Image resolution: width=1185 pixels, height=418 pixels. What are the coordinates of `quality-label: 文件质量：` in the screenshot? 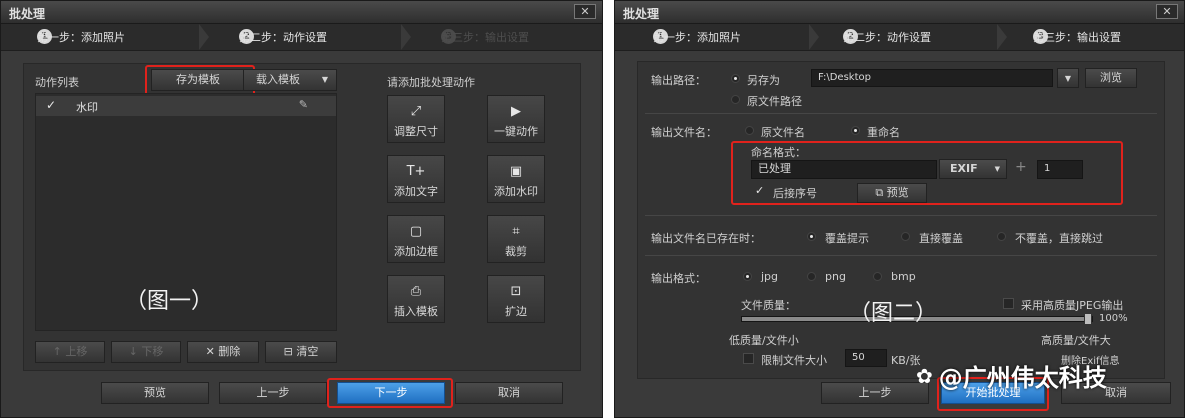 It's located at (768, 305).